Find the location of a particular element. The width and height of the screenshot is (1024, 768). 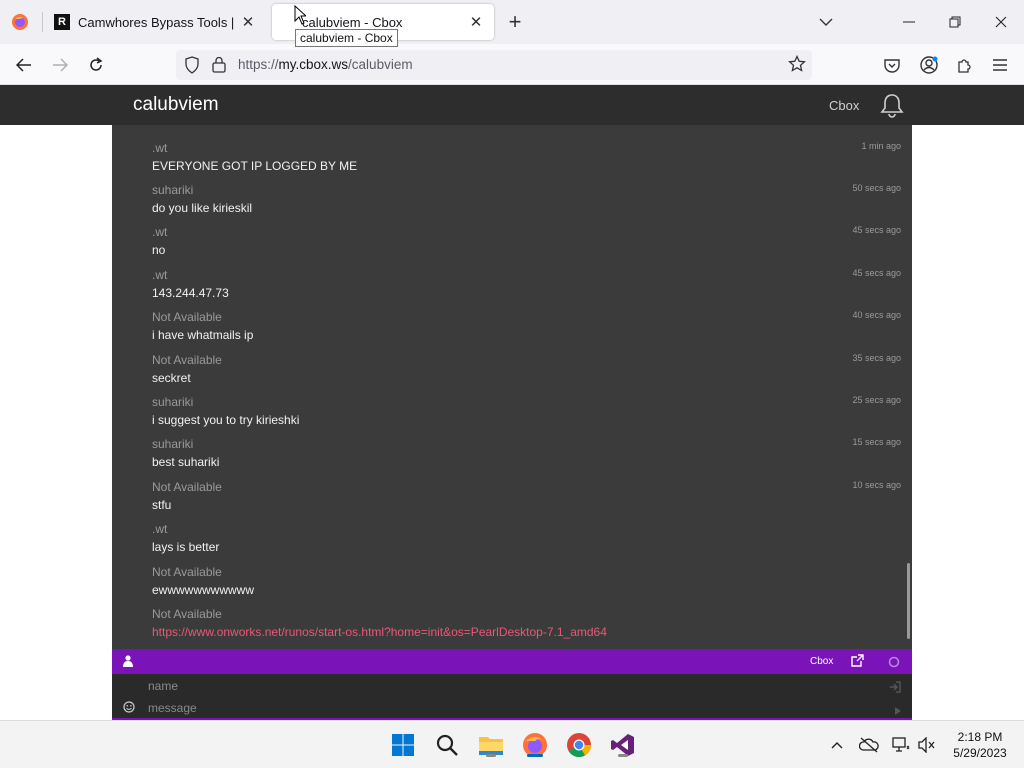

lock-icon is located at coordinates (219, 67).